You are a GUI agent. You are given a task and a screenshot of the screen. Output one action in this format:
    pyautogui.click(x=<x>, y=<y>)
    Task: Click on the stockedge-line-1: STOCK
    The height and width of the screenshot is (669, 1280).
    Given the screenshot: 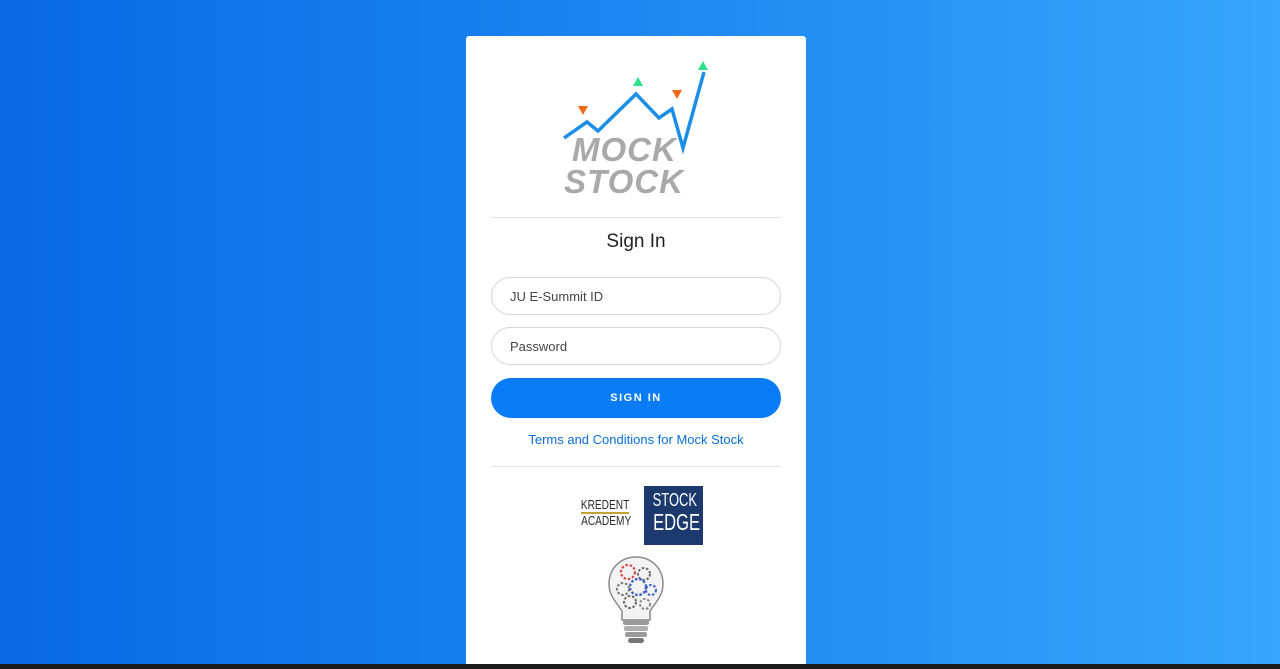 What is the action you would take?
    pyautogui.click(x=675, y=500)
    